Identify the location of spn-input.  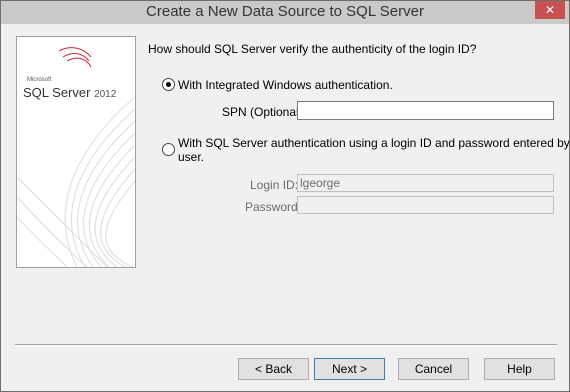
(425, 110).